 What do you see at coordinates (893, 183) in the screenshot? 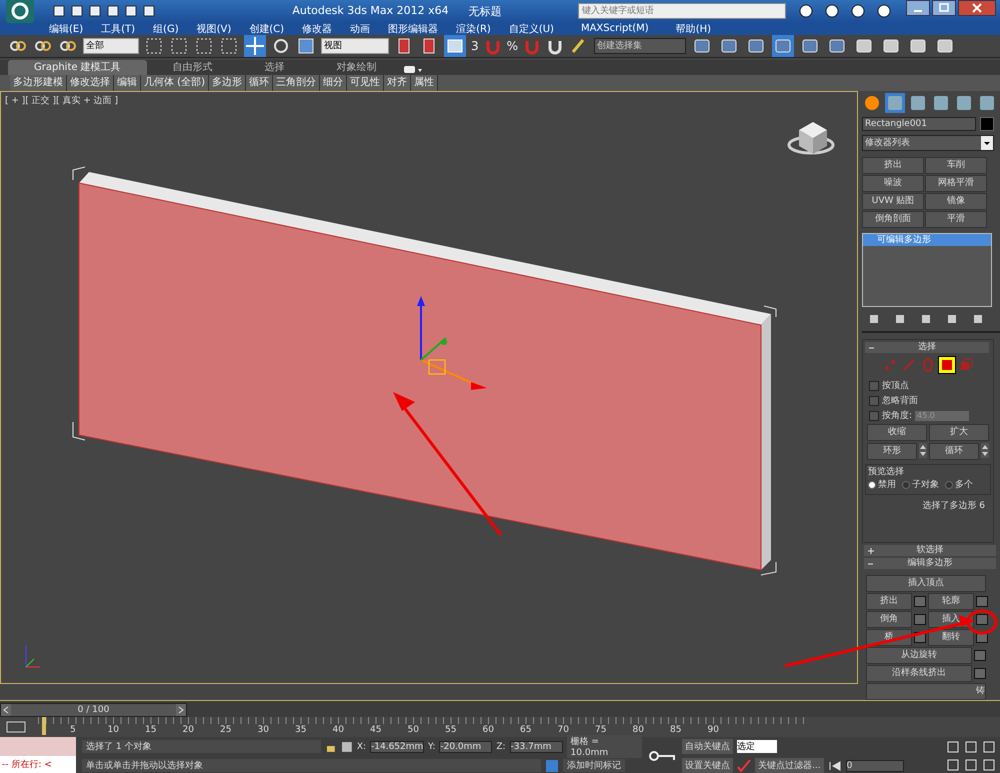
I see `modifier-button: 噪波` at bounding box center [893, 183].